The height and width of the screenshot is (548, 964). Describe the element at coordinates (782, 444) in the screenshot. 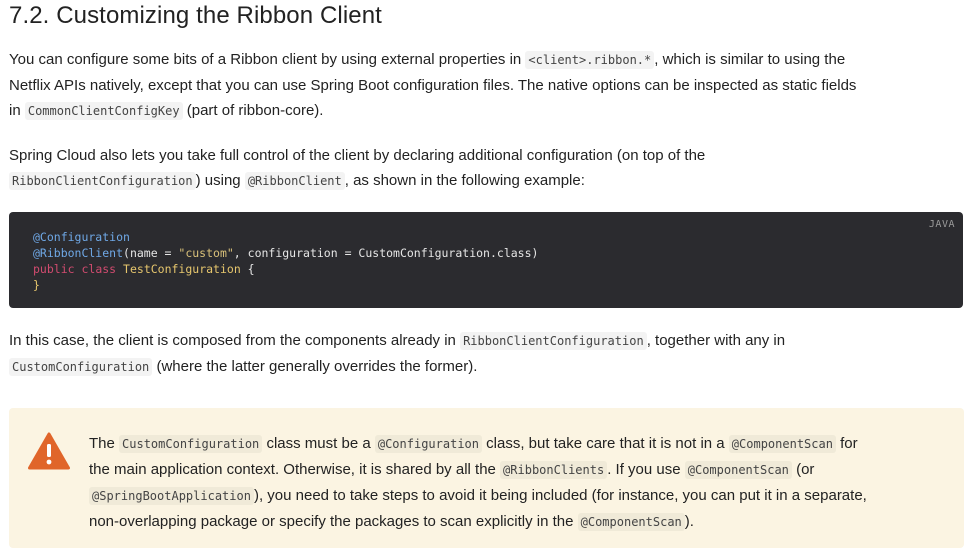

I see `inline-code-component-scan: @ComponentScan` at that location.